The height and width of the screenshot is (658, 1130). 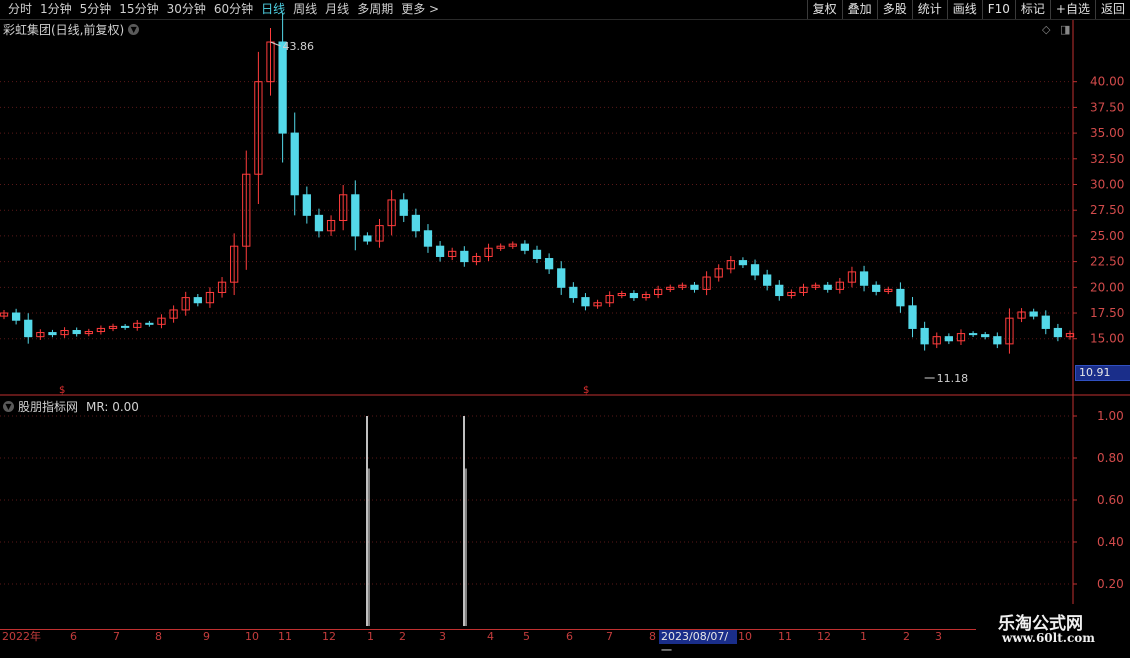 What do you see at coordinates (609, 636) in the screenshot?
I see `date-tick-14: 7` at bounding box center [609, 636].